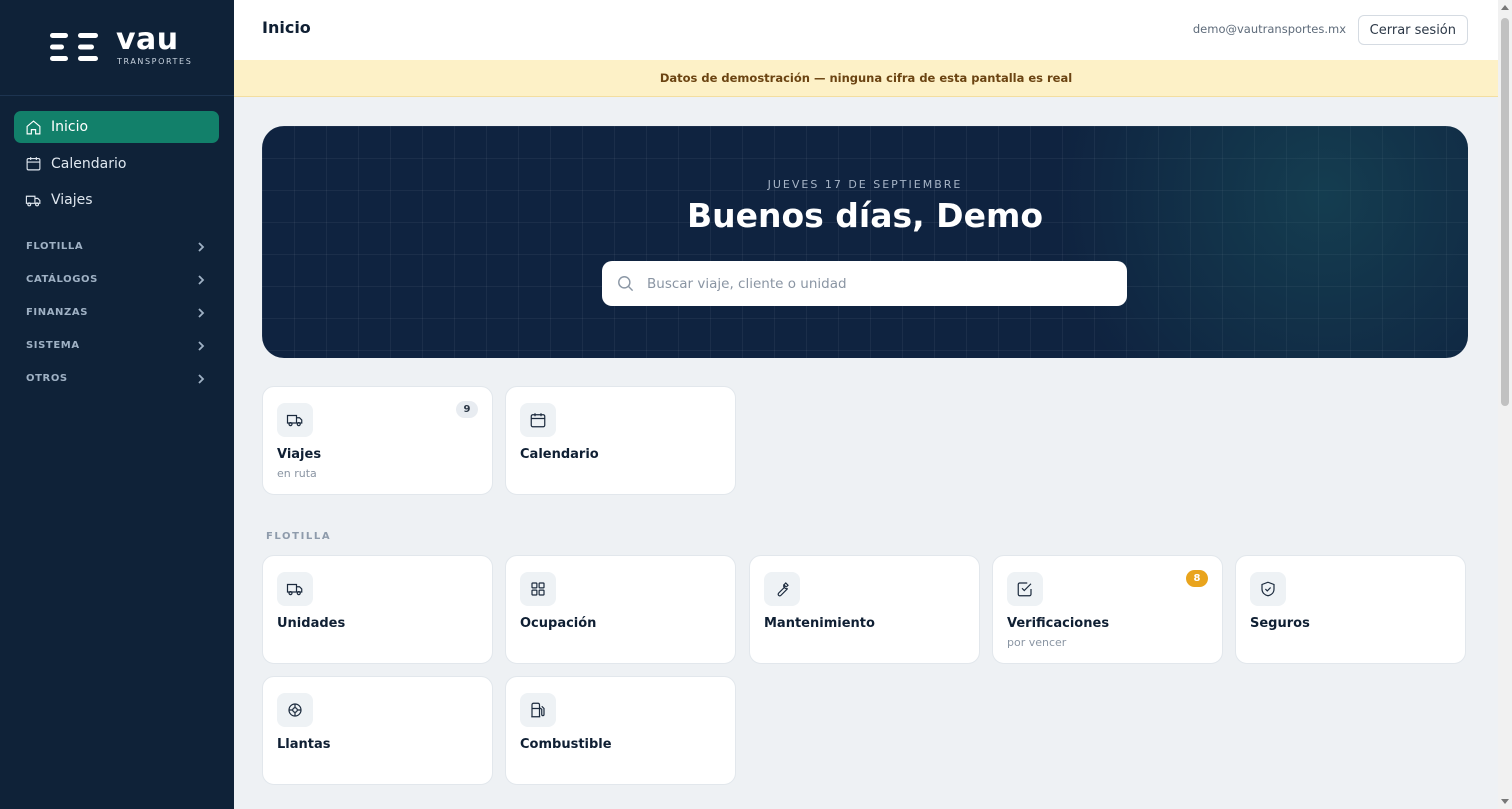  What do you see at coordinates (1197, 578) in the screenshot?
I see `count-badge: 8` at bounding box center [1197, 578].